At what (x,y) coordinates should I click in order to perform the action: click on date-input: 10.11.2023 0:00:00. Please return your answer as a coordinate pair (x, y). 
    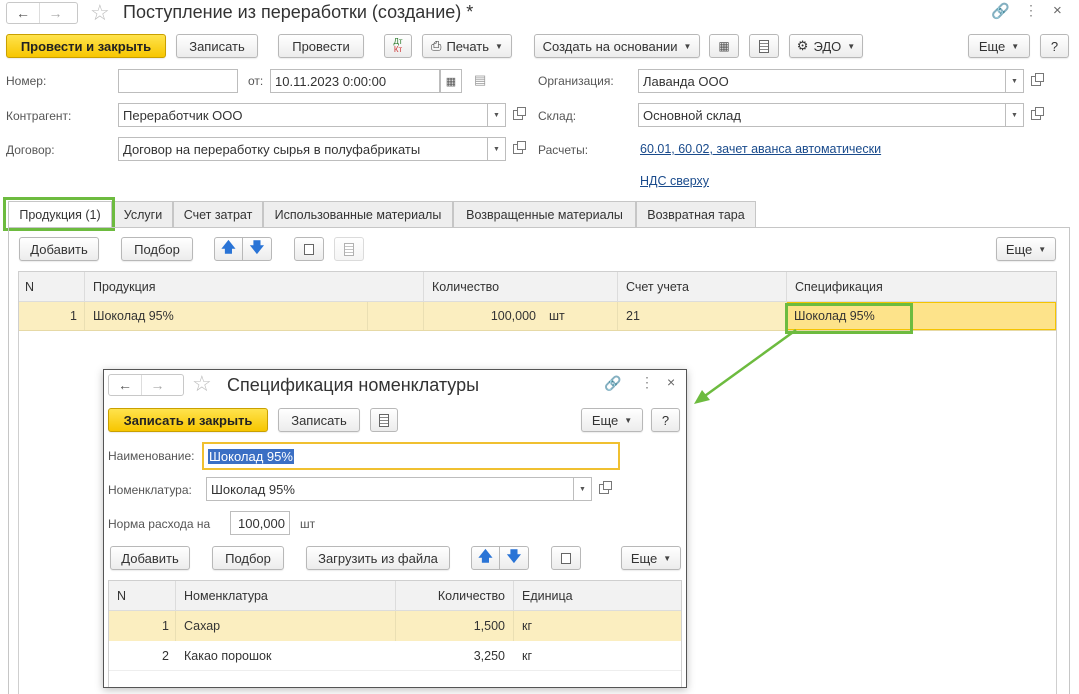
    Looking at the image, I should click on (355, 81).